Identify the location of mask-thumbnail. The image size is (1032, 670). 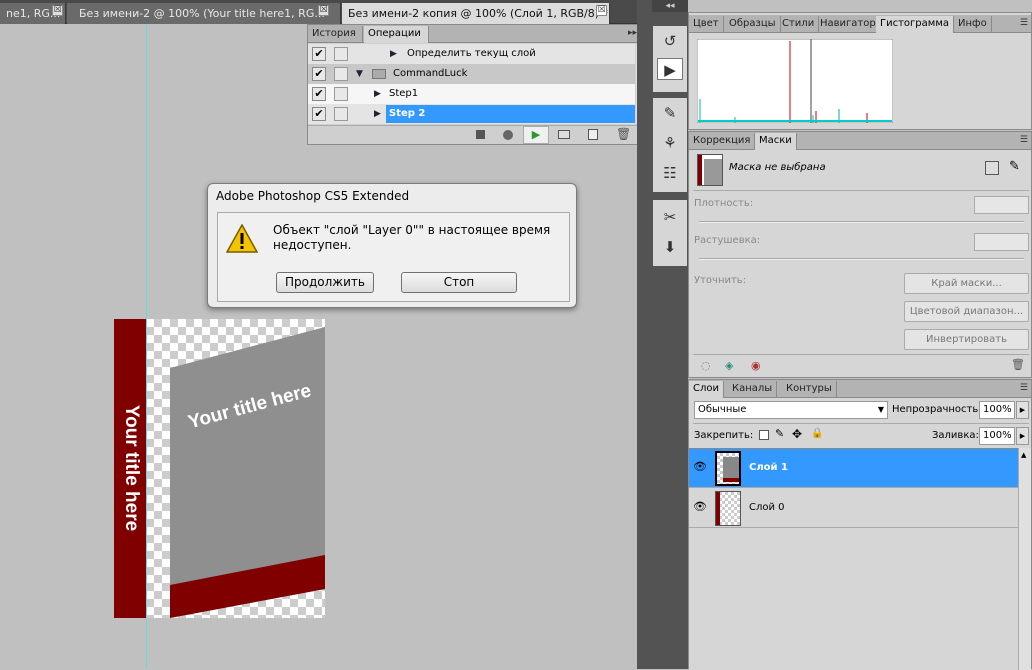
(710, 170).